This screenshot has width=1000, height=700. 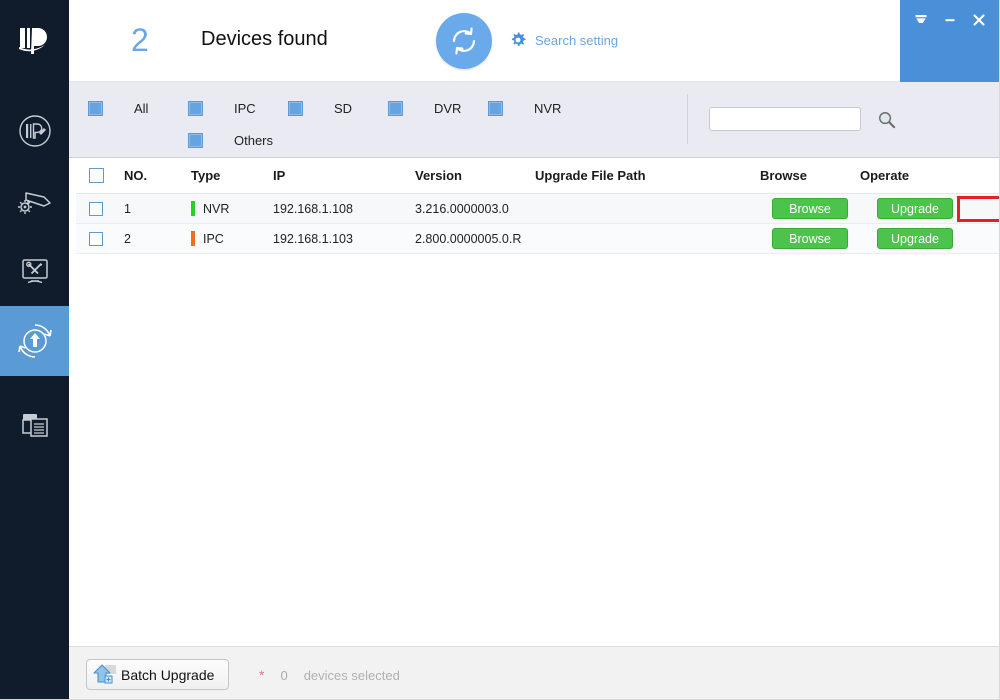 I want to click on row-no: 1, so click(x=127, y=208).